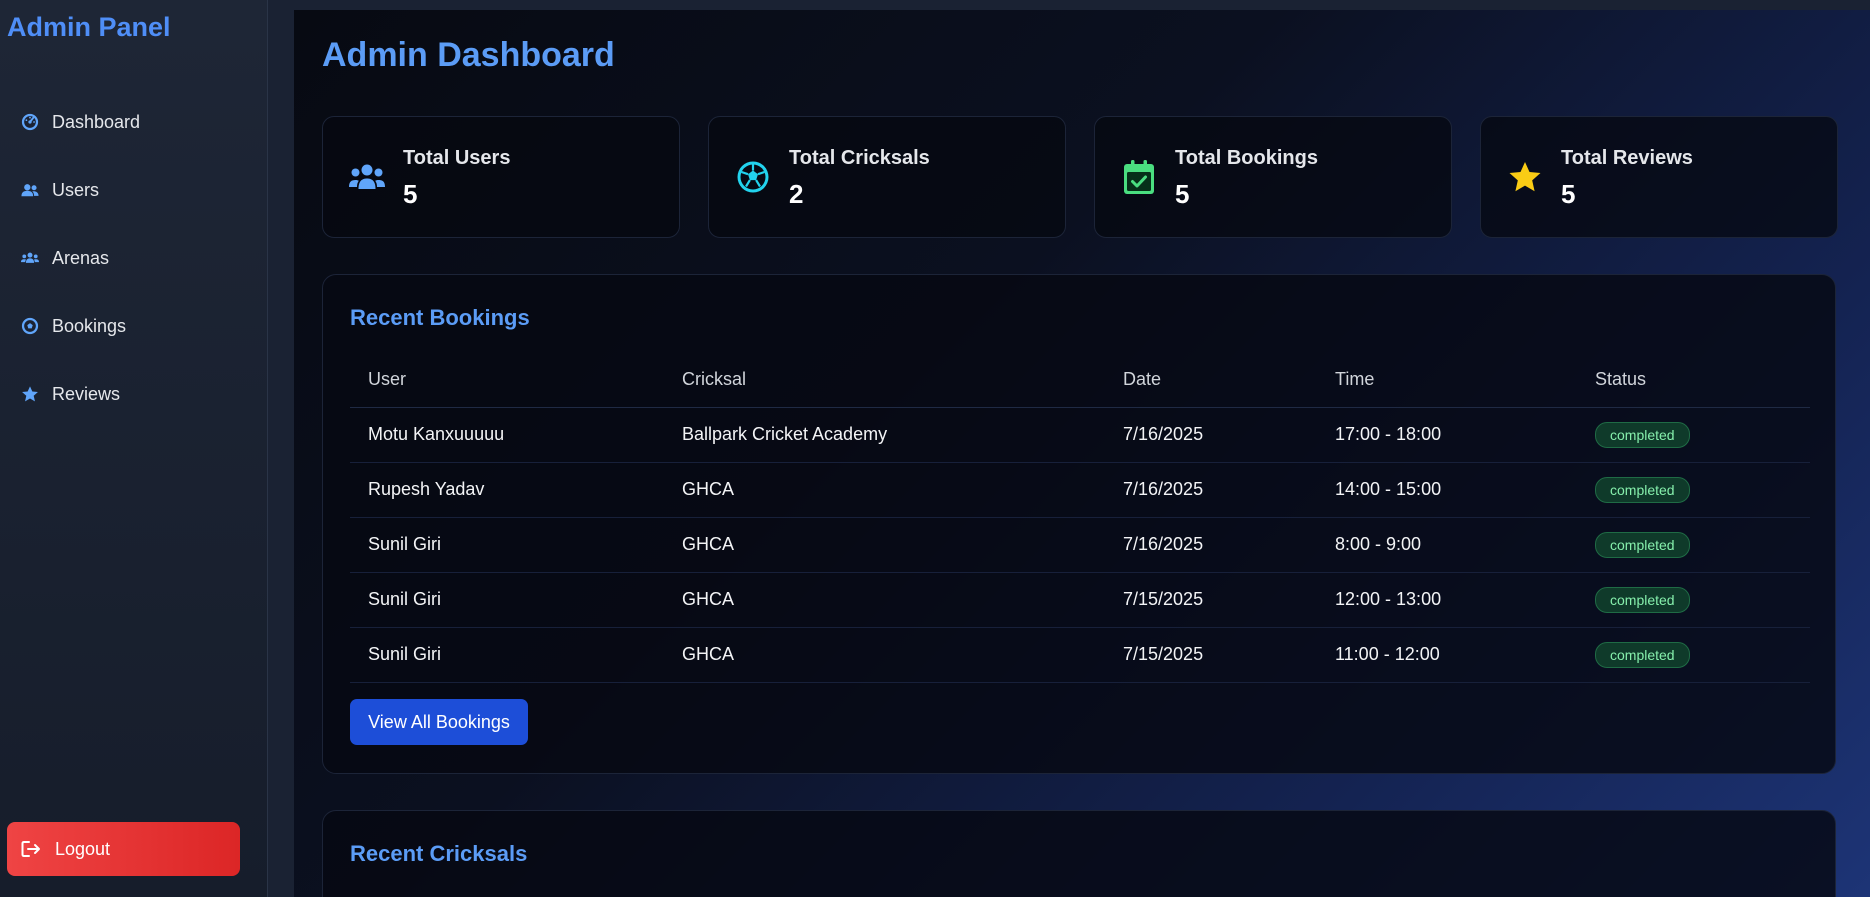 The height and width of the screenshot is (897, 1870). Describe the element at coordinates (83, 848) in the screenshot. I see `logout-label: Logout` at that location.